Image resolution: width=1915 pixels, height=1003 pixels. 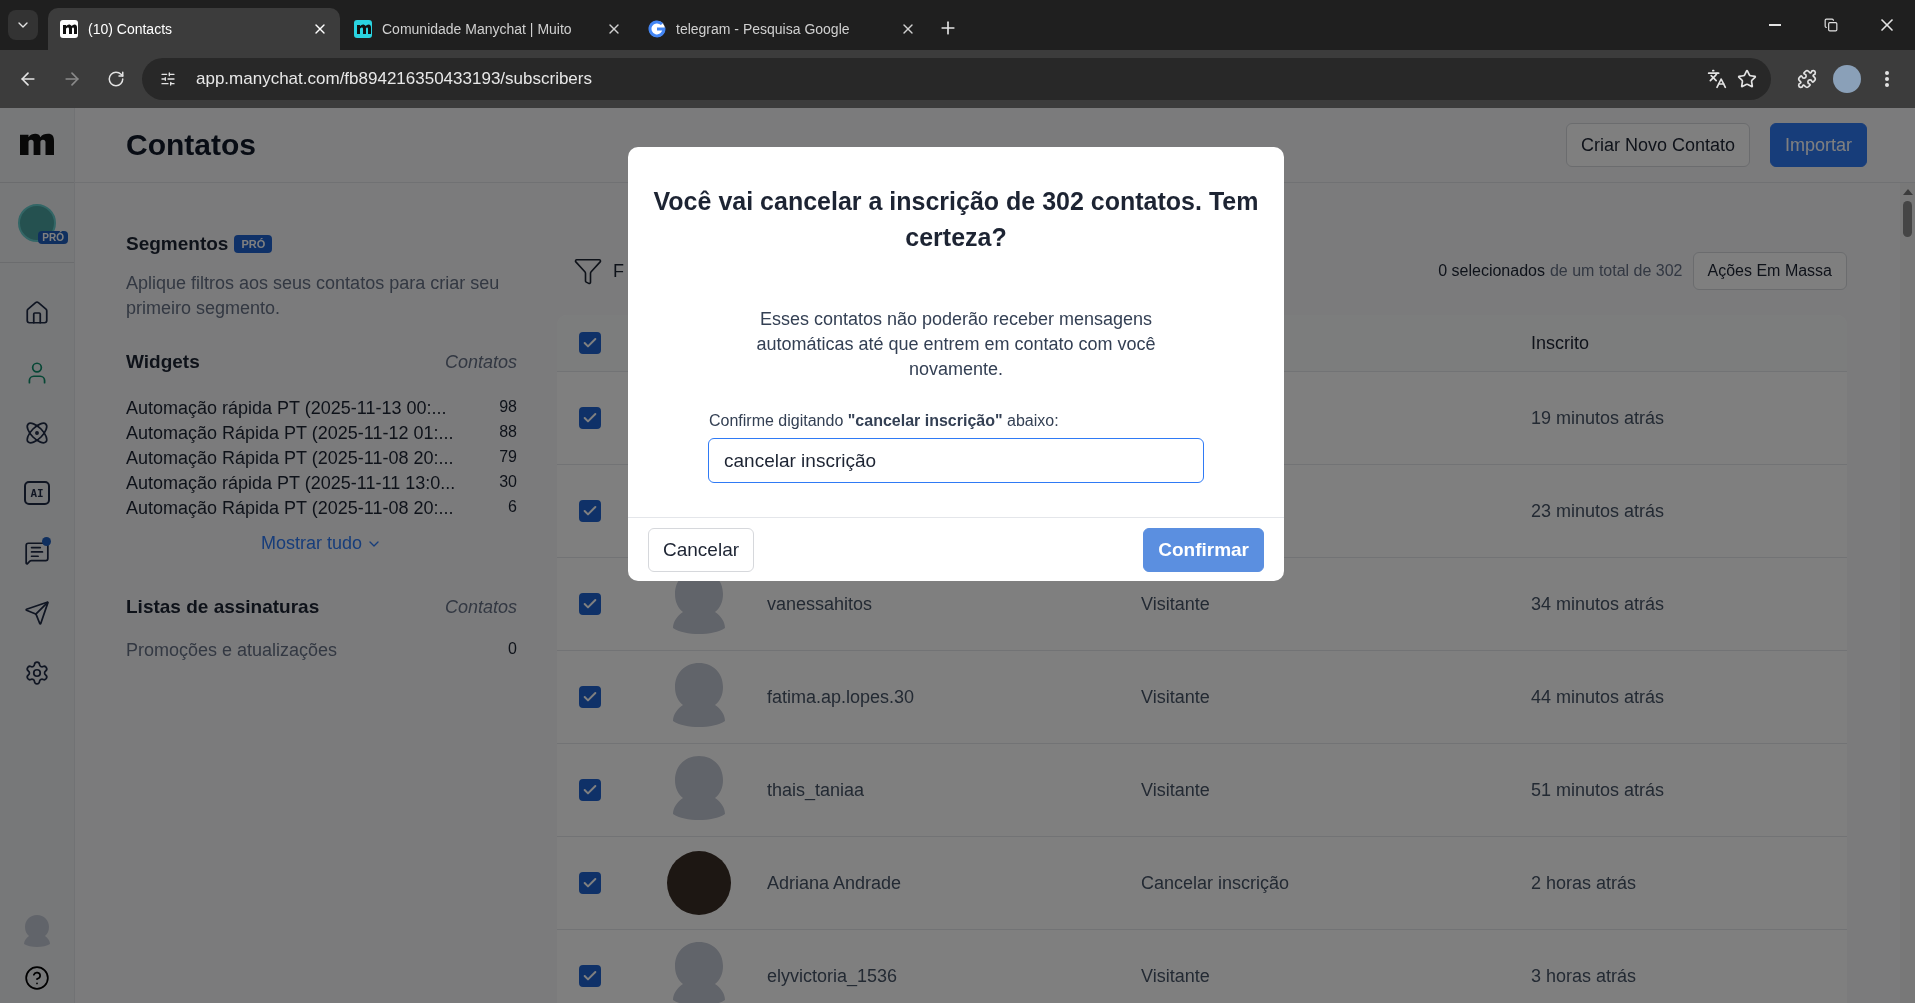 What do you see at coordinates (168, 79) in the screenshot?
I see `sliders-icon` at bounding box center [168, 79].